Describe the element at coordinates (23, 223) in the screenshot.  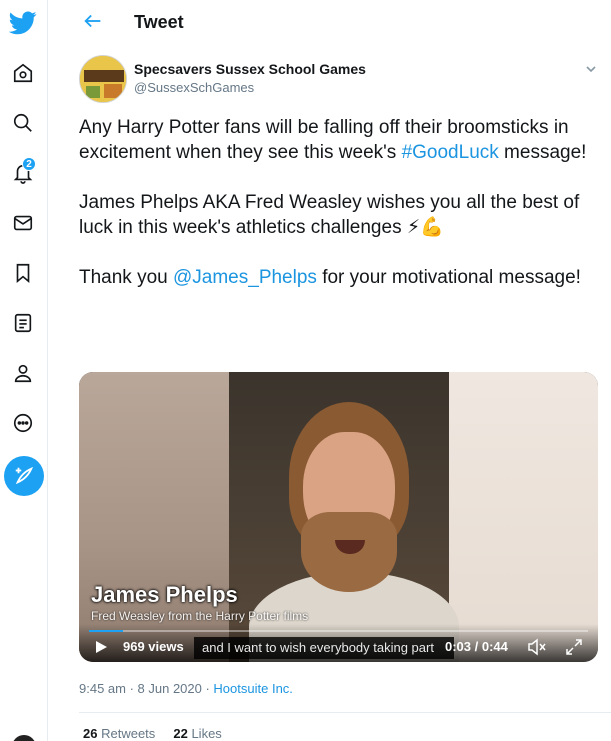
I see `messages-icon` at that location.